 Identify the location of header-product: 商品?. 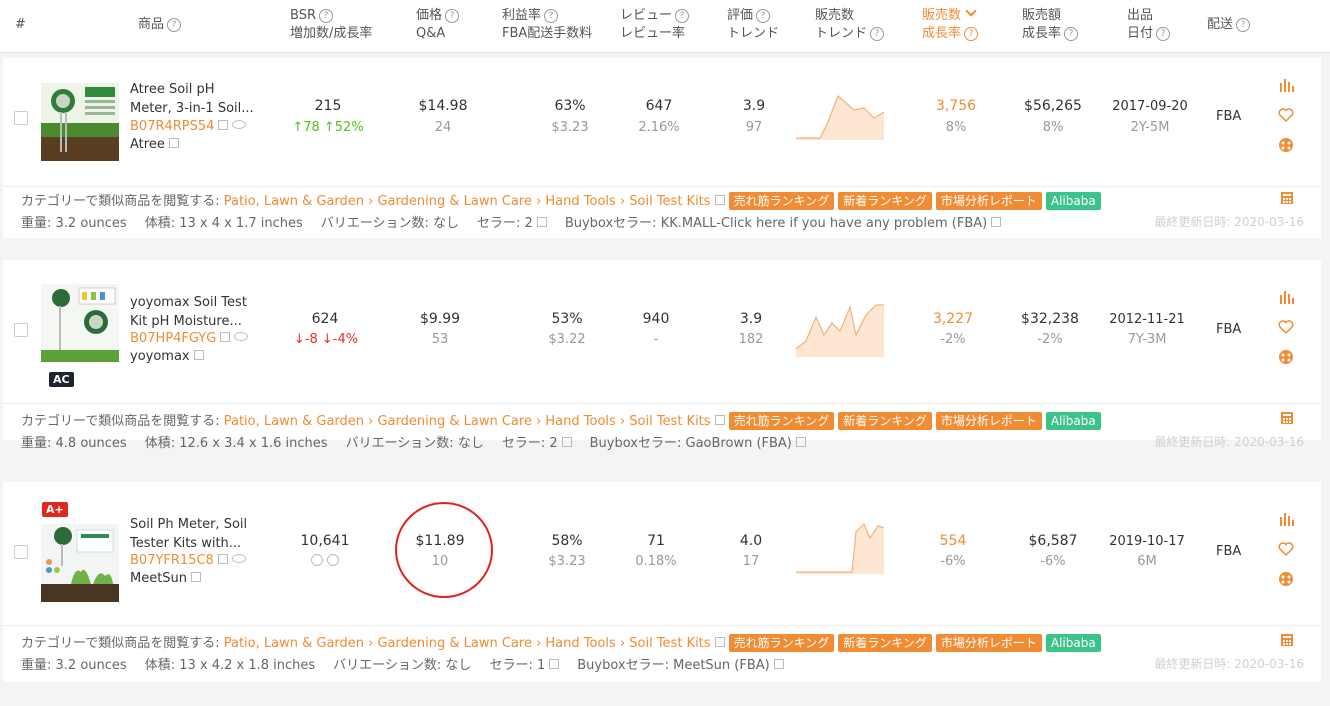
(160, 25).